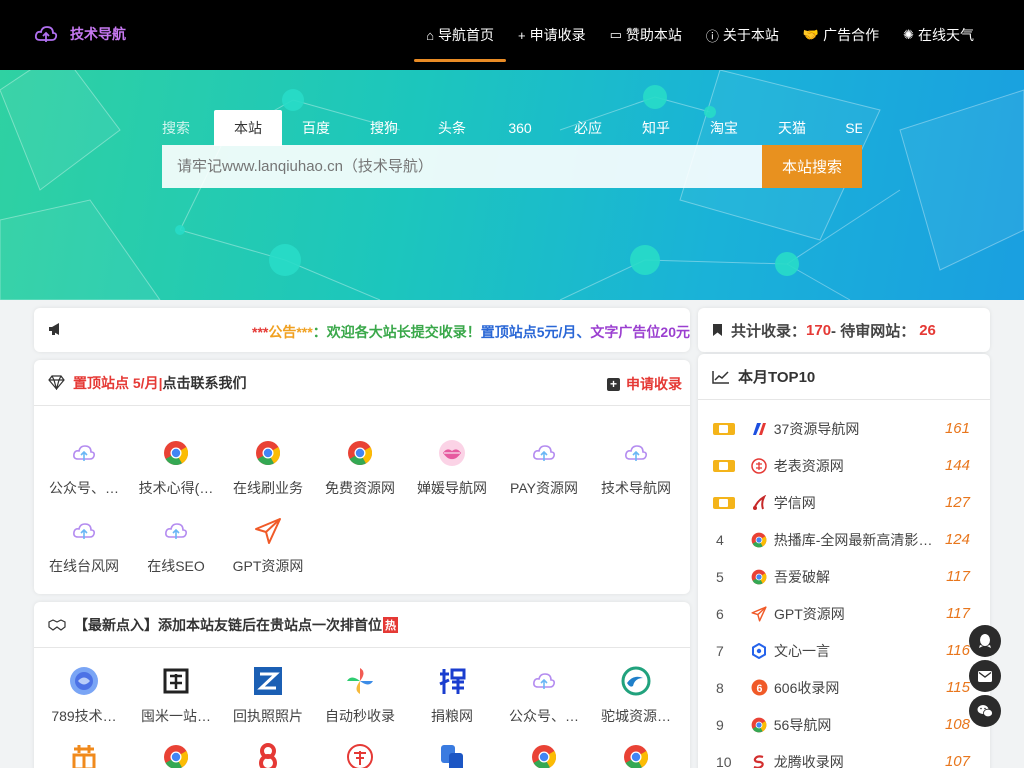 The image size is (1024, 768). I want to click on qq-icon, so click(985, 641).